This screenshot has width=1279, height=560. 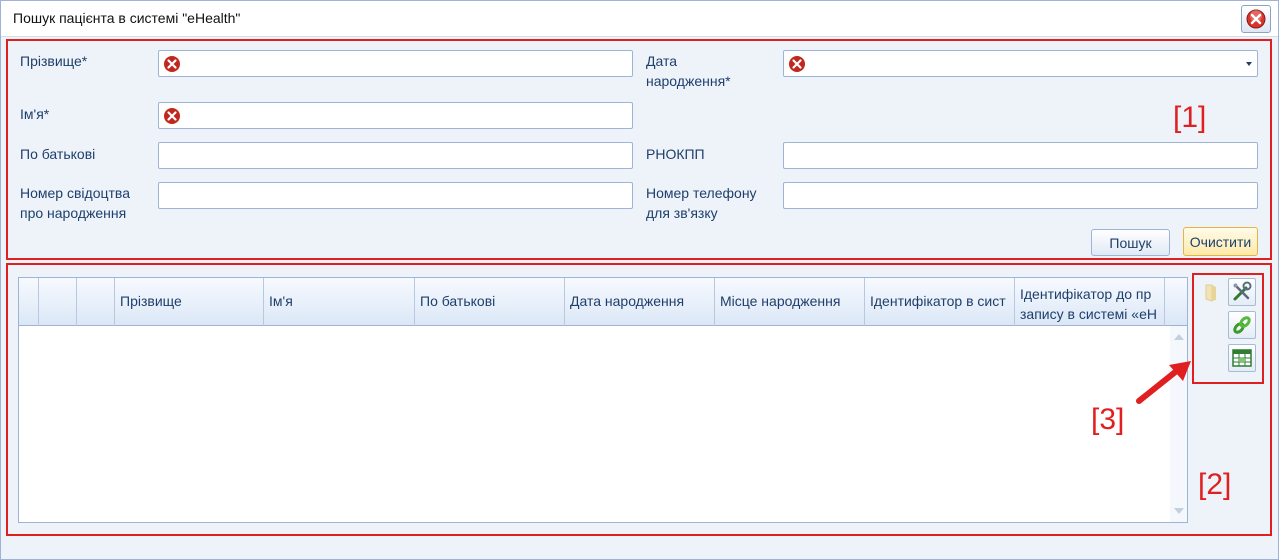 I want to click on header-line1: Ідентифікатор до пр, so click(x=1086, y=294).